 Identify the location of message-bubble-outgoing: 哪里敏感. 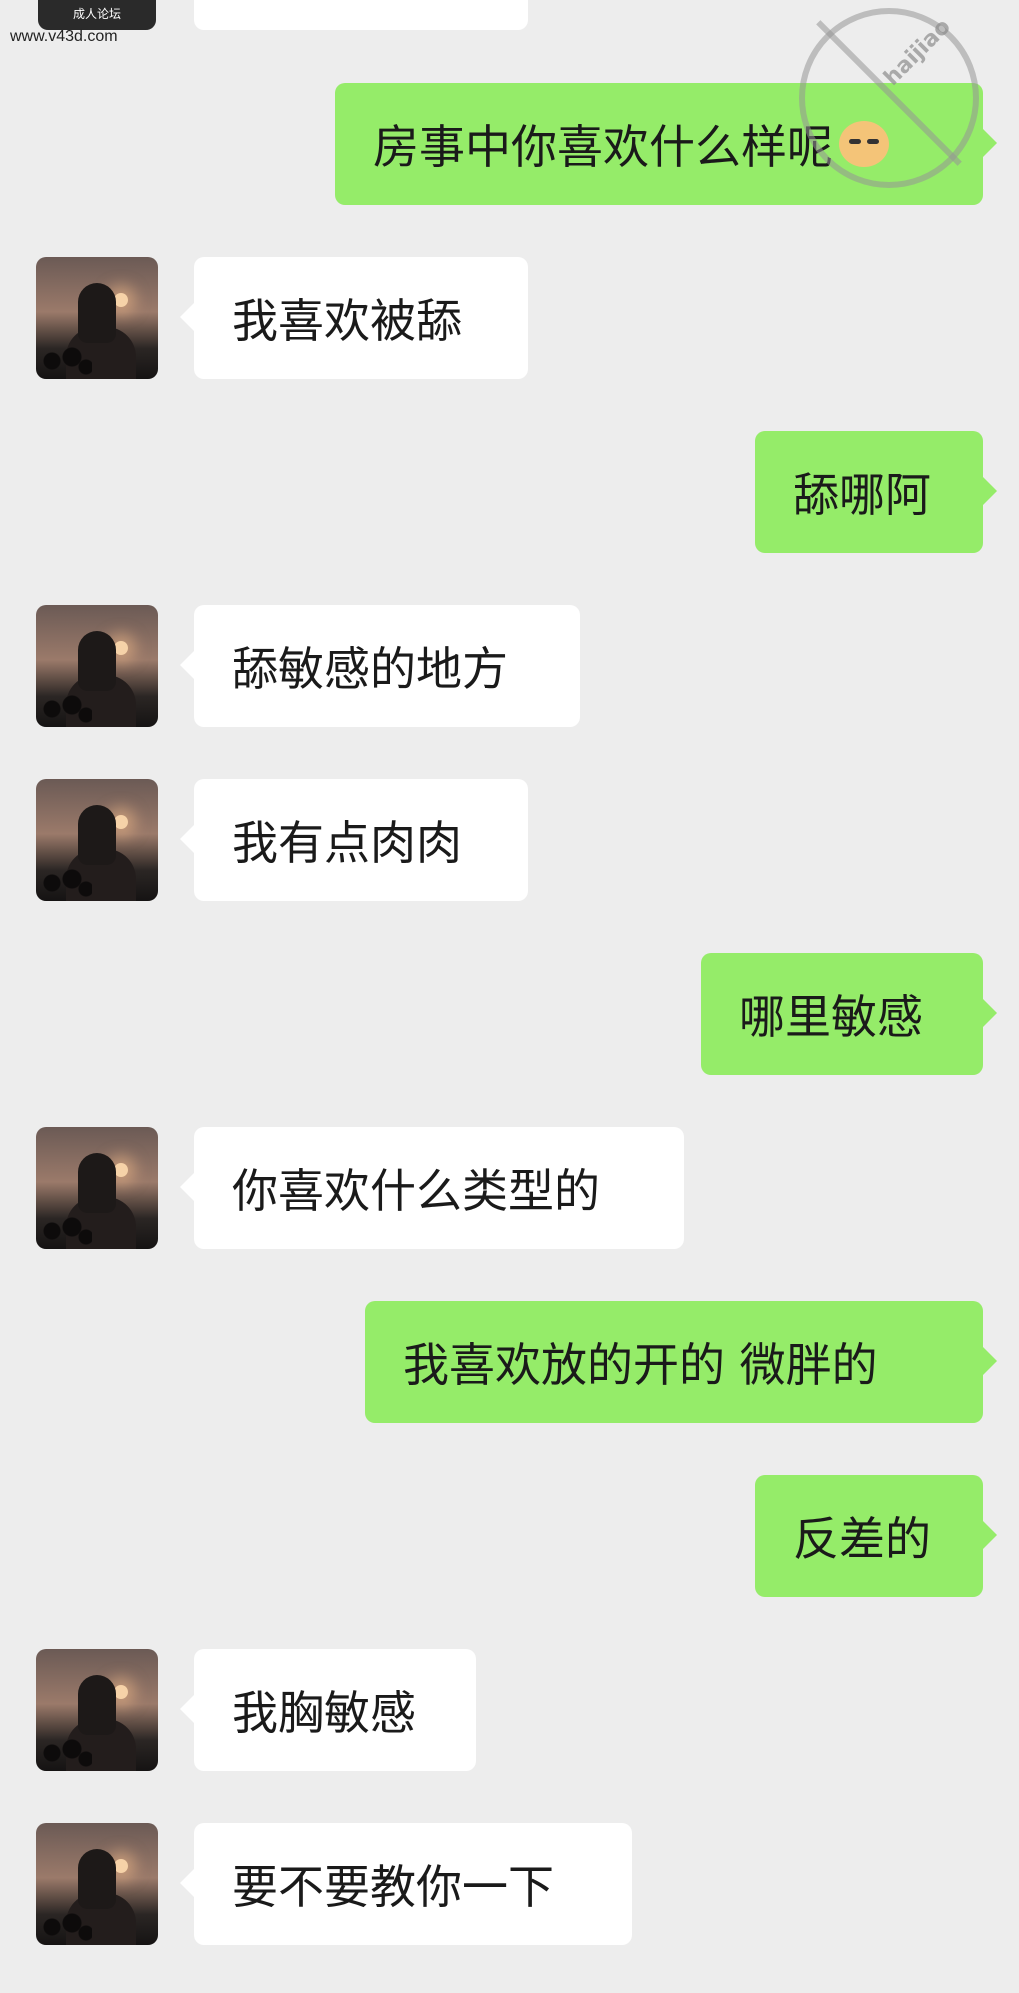
(849, 1014).